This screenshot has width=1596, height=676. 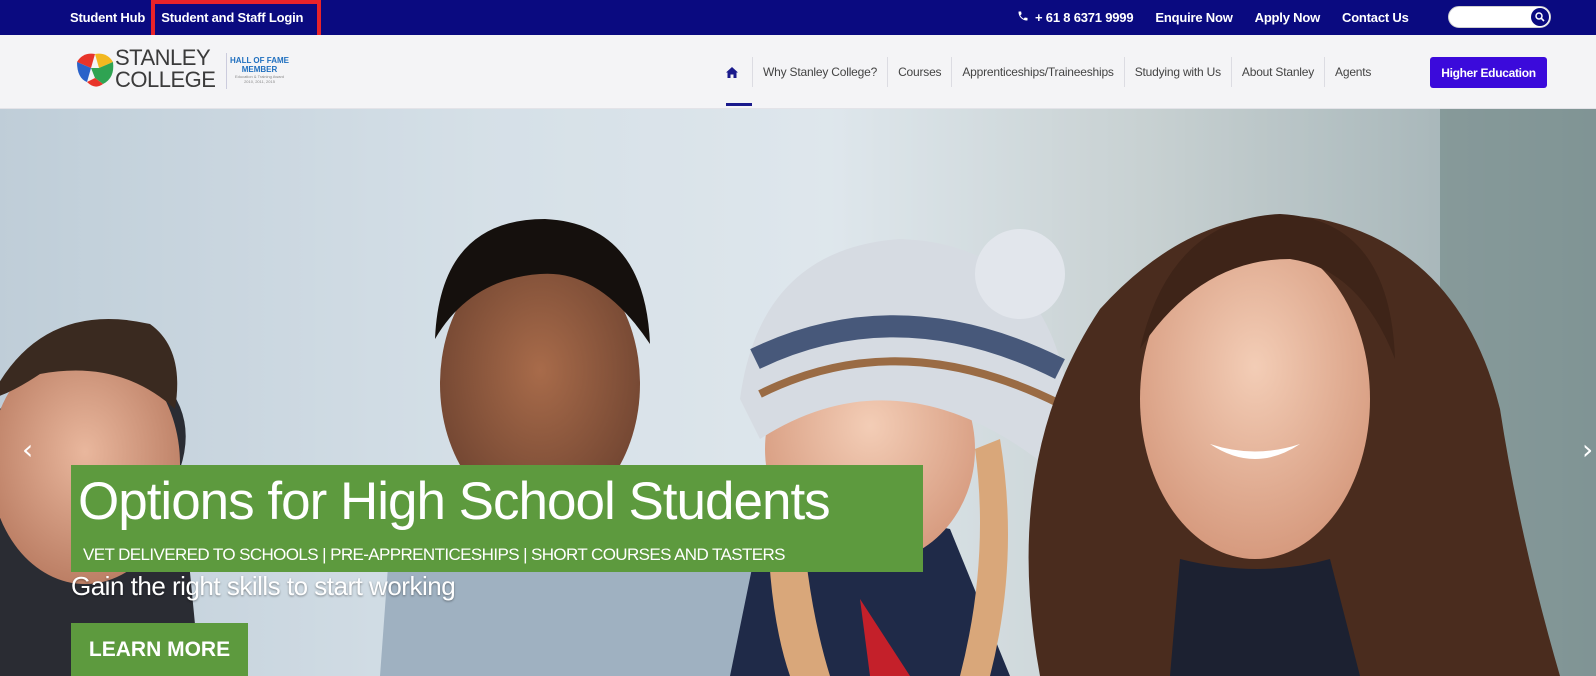 What do you see at coordinates (454, 501) in the screenshot?
I see `hero-headline: Options for High School Students` at bounding box center [454, 501].